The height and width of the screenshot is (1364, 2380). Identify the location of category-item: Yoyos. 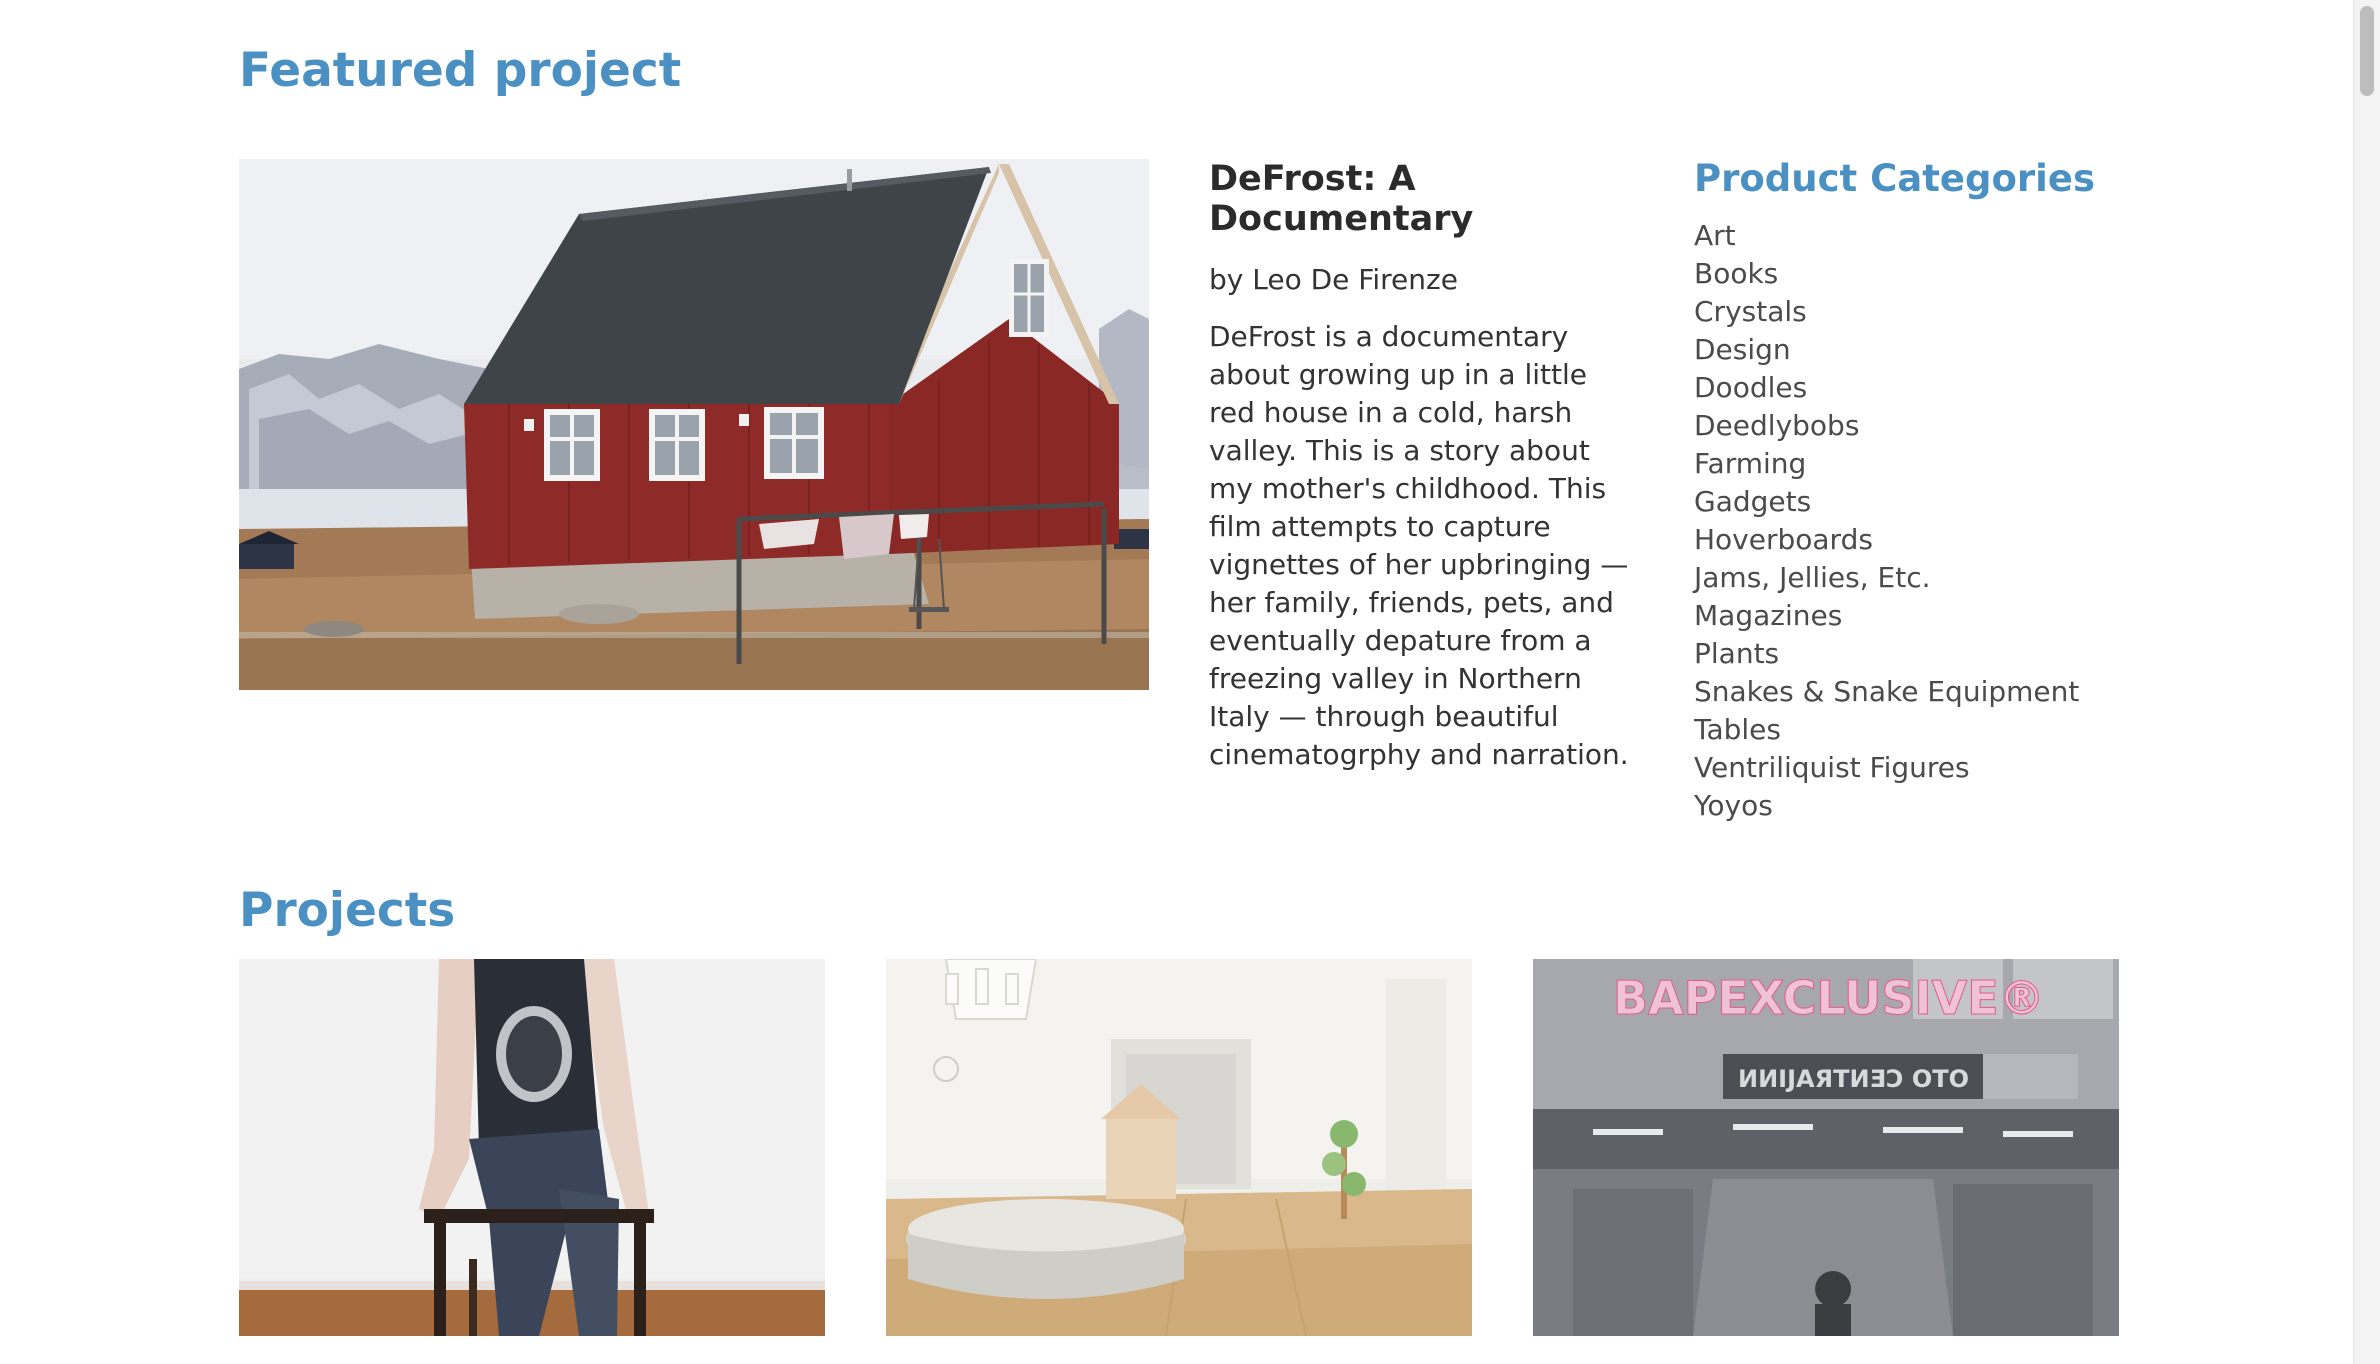
(2014, 806).